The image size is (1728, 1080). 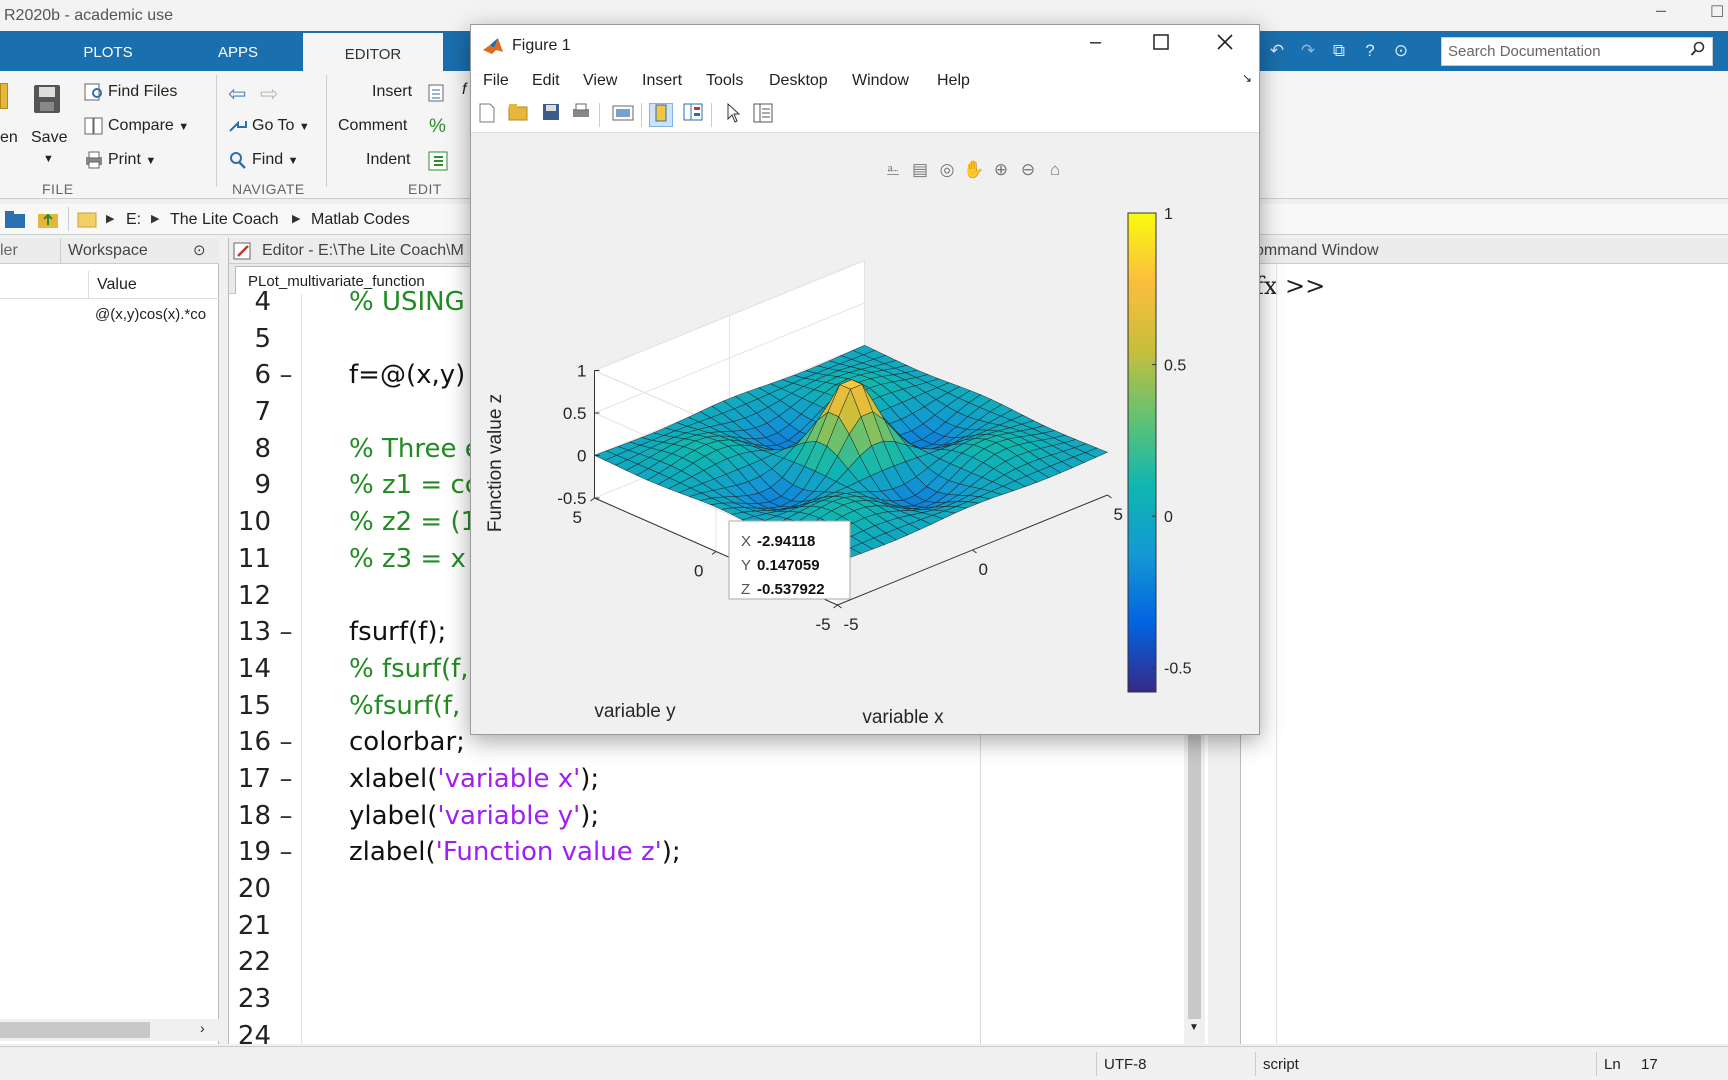 What do you see at coordinates (438, 161) in the screenshot?
I see `indent-icon` at bounding box center [438, 161].